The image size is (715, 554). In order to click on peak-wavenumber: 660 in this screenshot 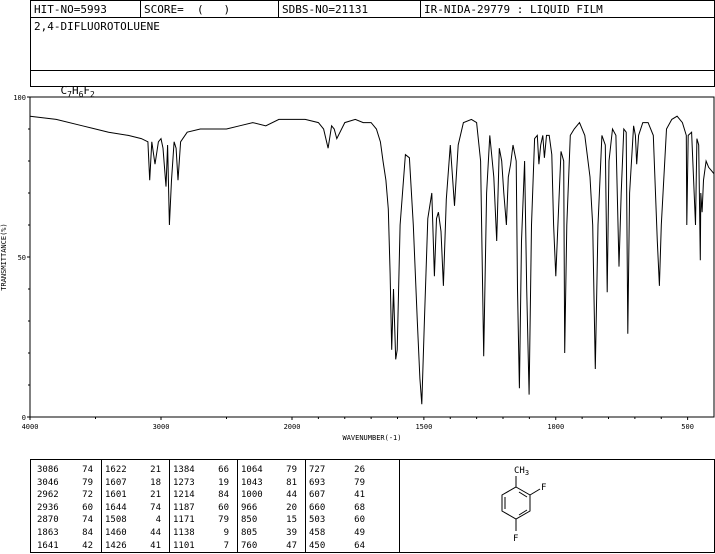, I will do `click(317, 507)`.